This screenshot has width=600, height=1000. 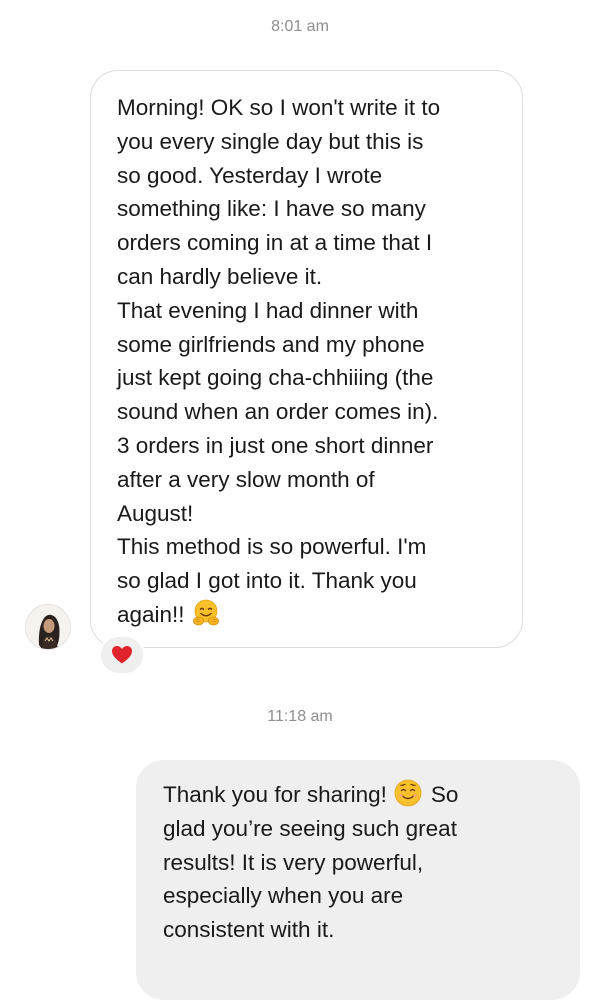 What do you see at coordinates (249, 930) in the screenshot?
I see `message-line: consistent with it.` at bounding box center [249, 930].